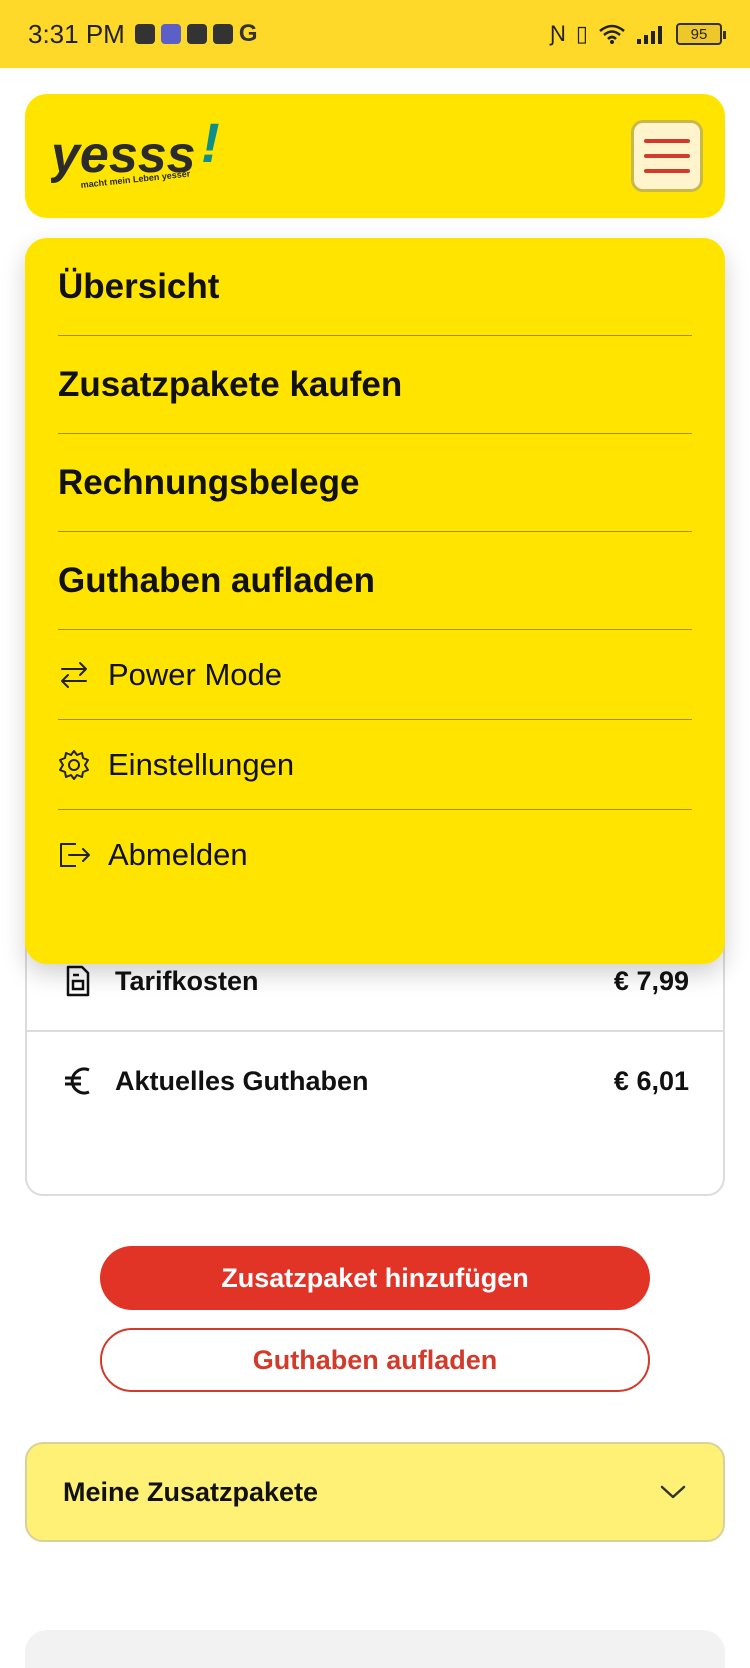 This screenshot has height=1668, width=750. Describe the element at coordinates (651, 1080) in the screenshot. I see `info-value: € 6,01` at that location.